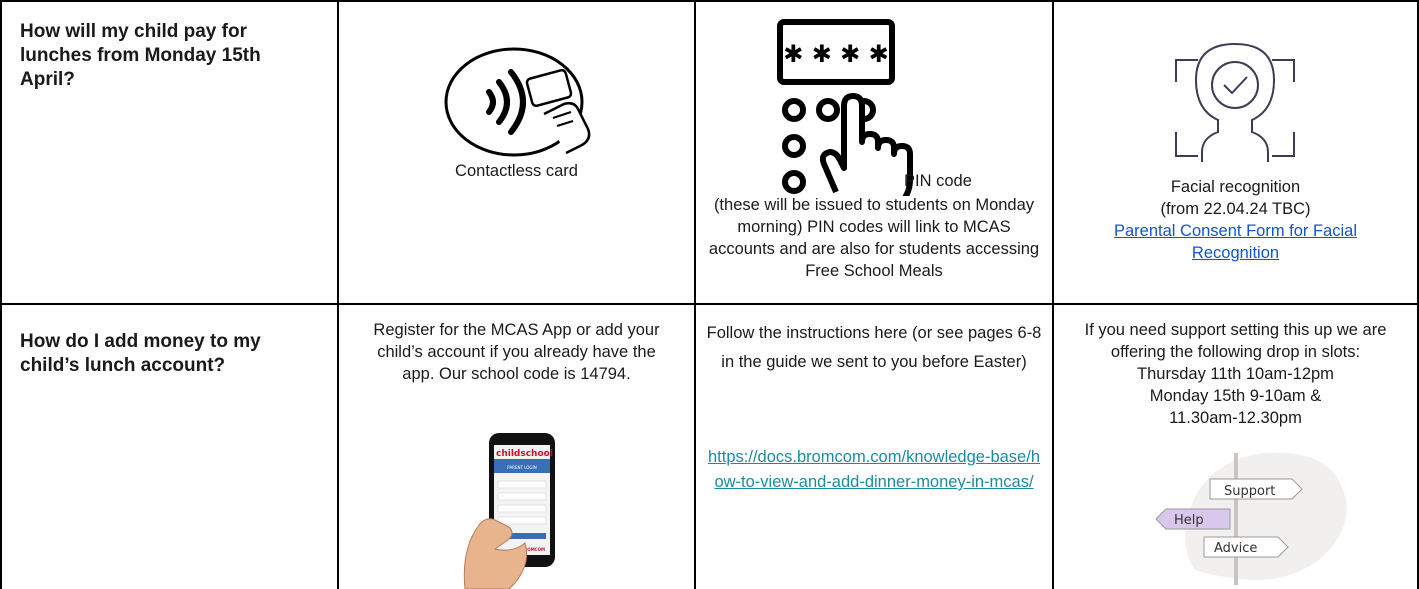 This screenshot has width=1419, height=589. What do you see at coordinates (1235, 209) in the screenshot?
I see `facial-date-note: (from 22.04.24 TBC)` at bounding box center [1235, 209].